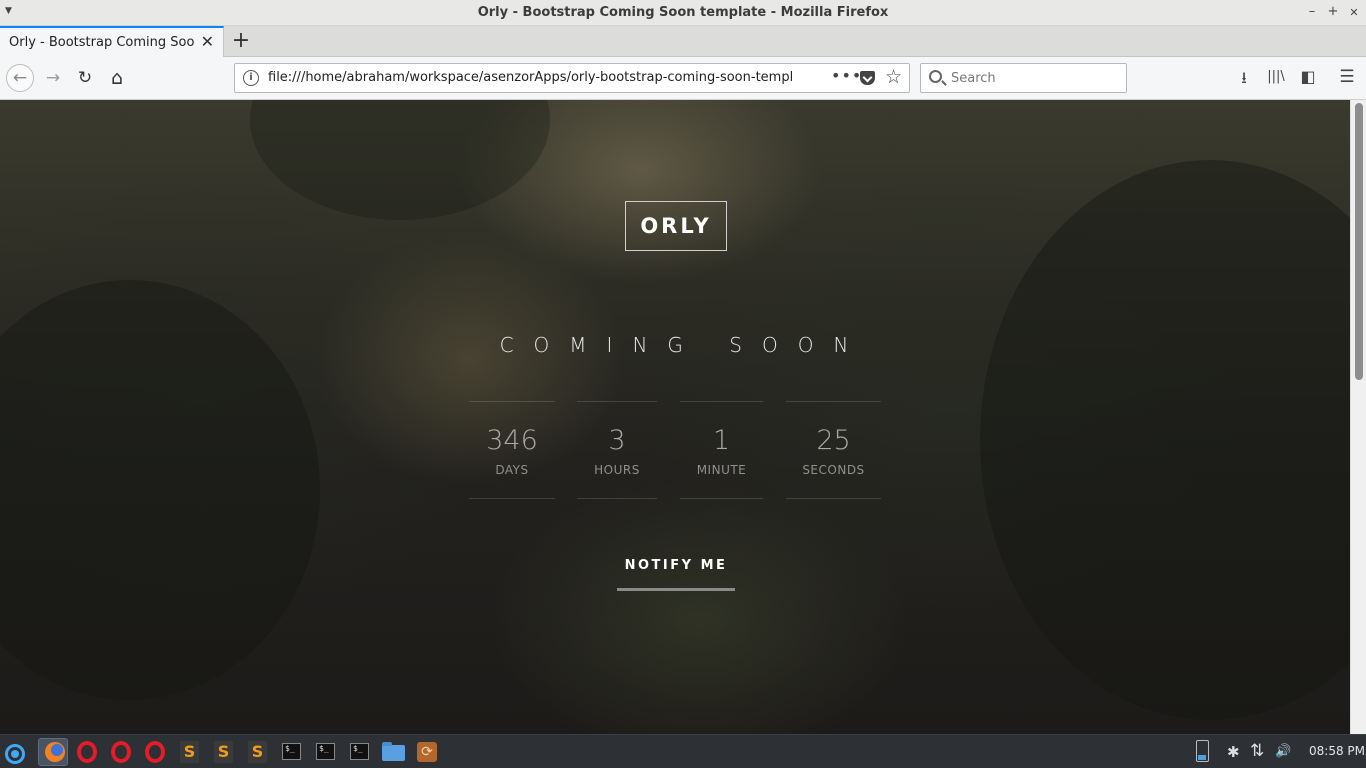  I want to click on taskbar-sync: ⟳, so click(427, 752).